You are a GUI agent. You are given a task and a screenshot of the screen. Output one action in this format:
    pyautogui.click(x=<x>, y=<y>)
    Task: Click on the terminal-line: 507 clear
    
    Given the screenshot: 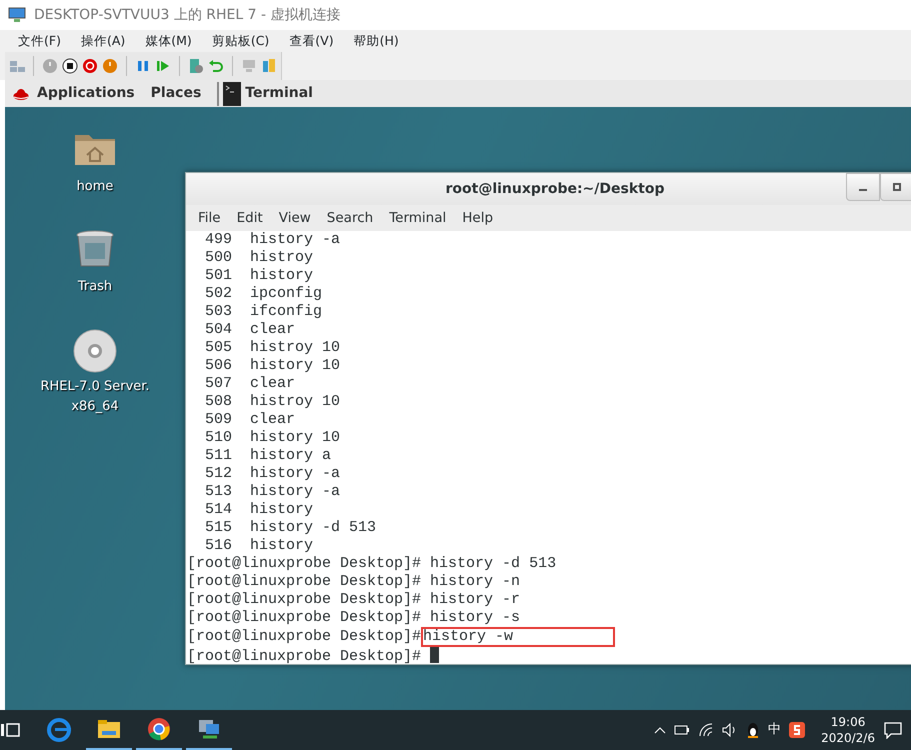 What is the action you would take?
    pyautogui.click(x=250, y=383)
    